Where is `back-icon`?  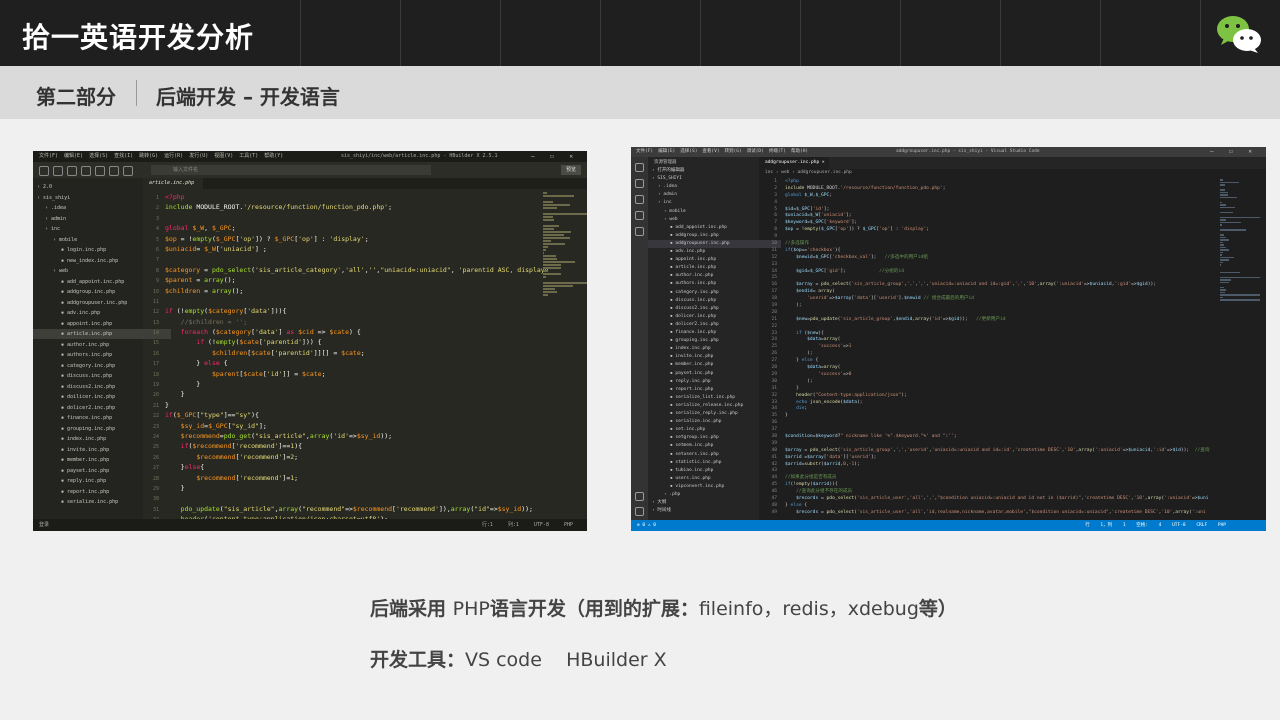
back-icon is located at coordinates (86, 171).